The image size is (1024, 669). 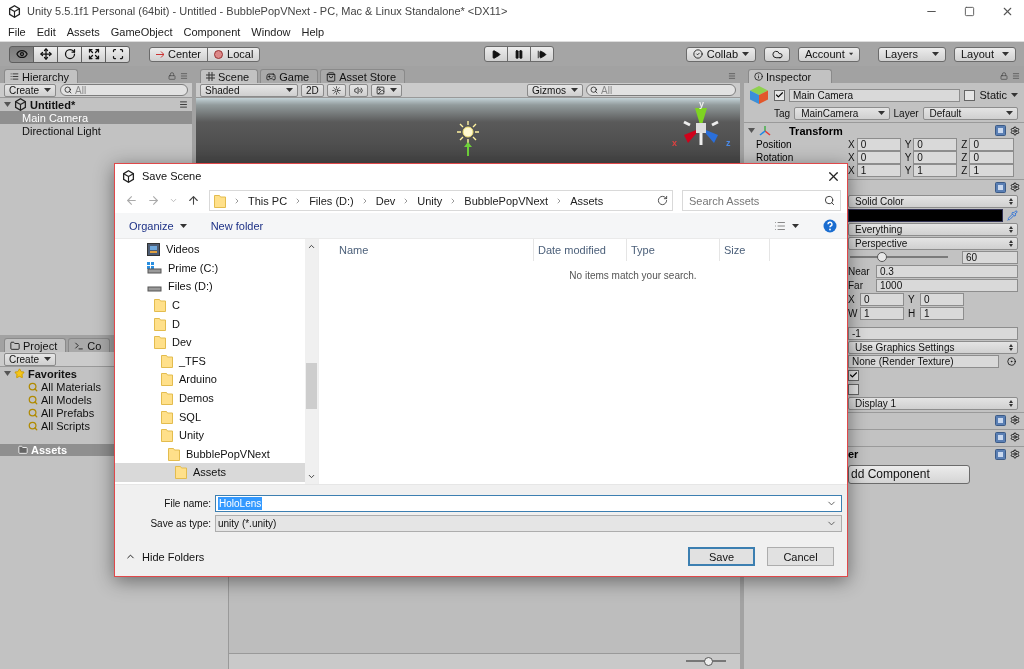 What do you see at coordinates (852, 313) in the screenshot?
I see `field-label: W` at bounding box center [852, 313].